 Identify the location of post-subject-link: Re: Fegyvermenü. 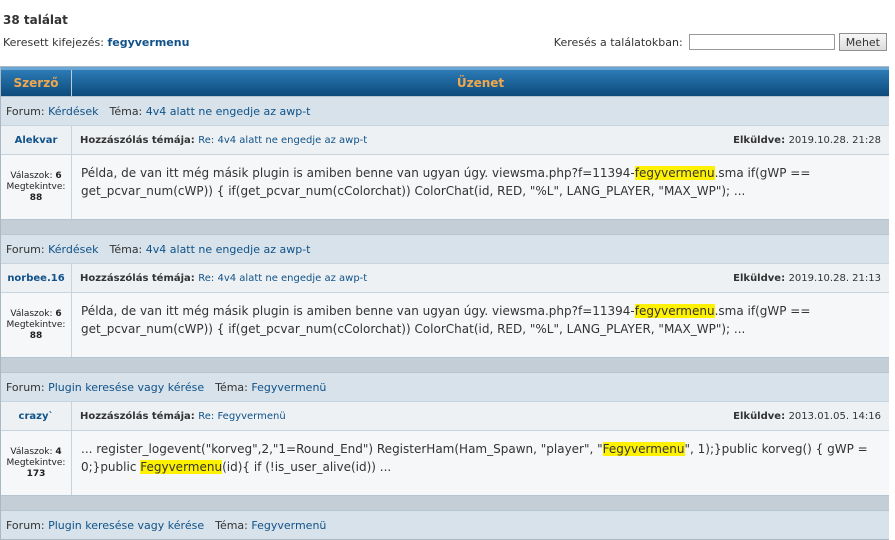
(241, 416).